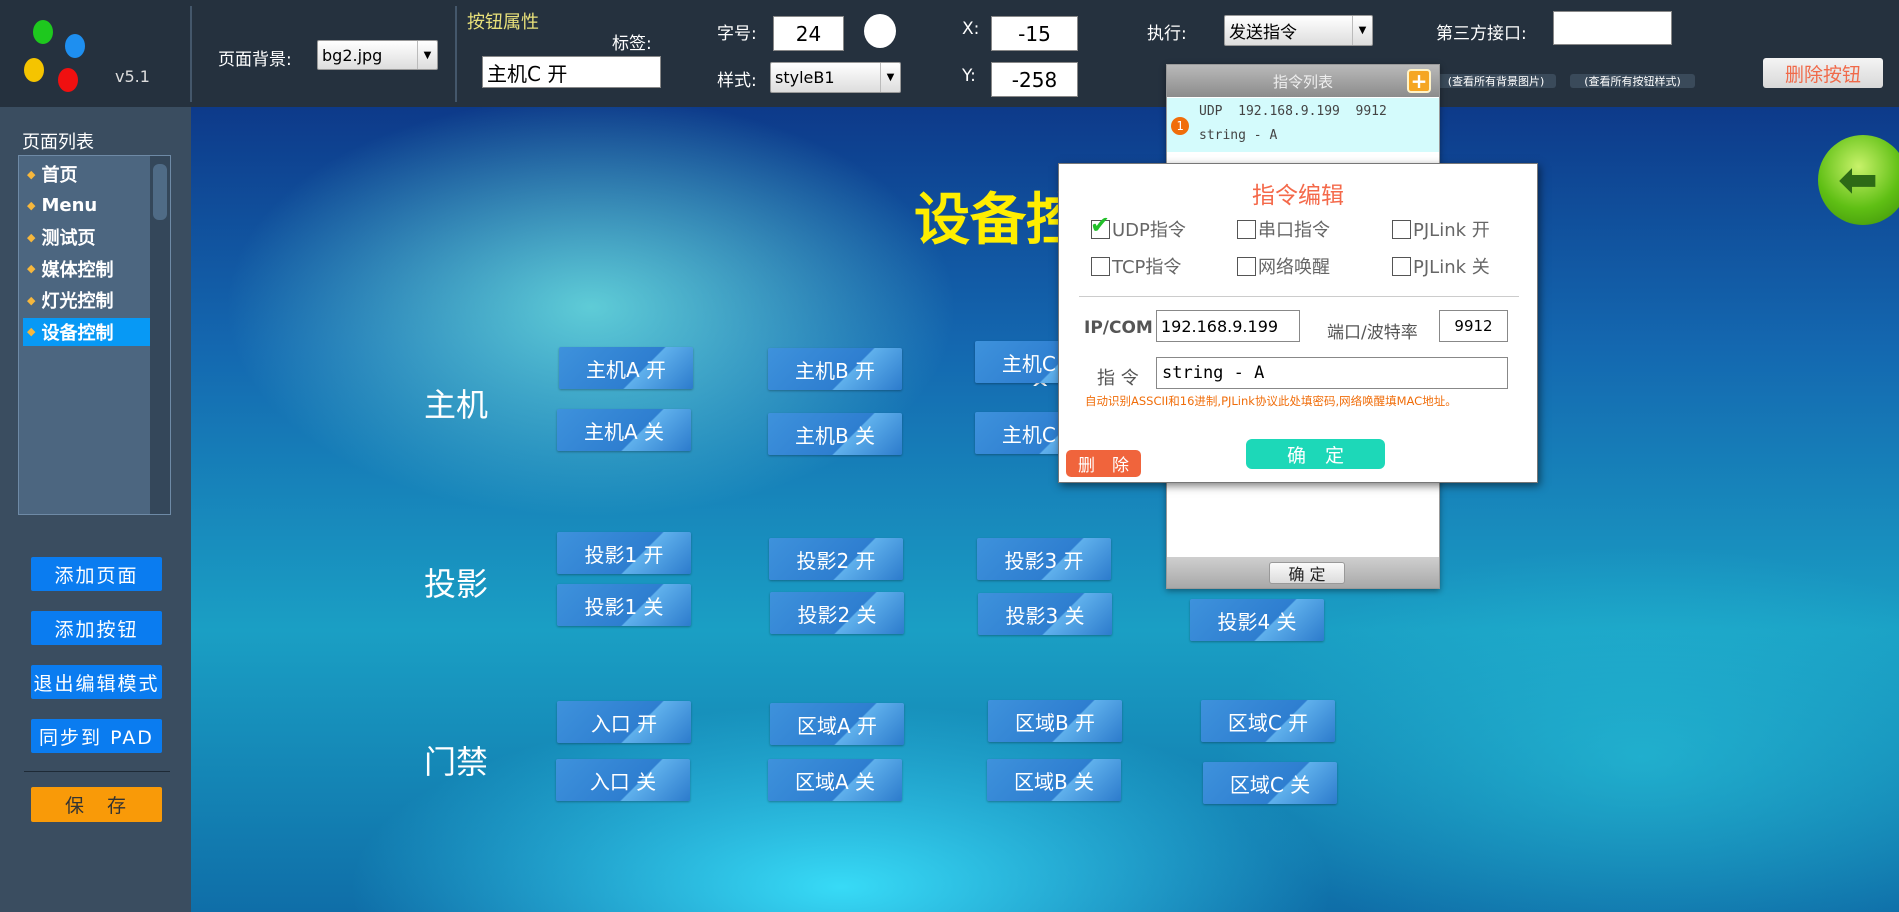 The height and width of the screenshot is (912, 1899). I want to click on page-list-item: ◆ 设备控制, so click(88, 331).